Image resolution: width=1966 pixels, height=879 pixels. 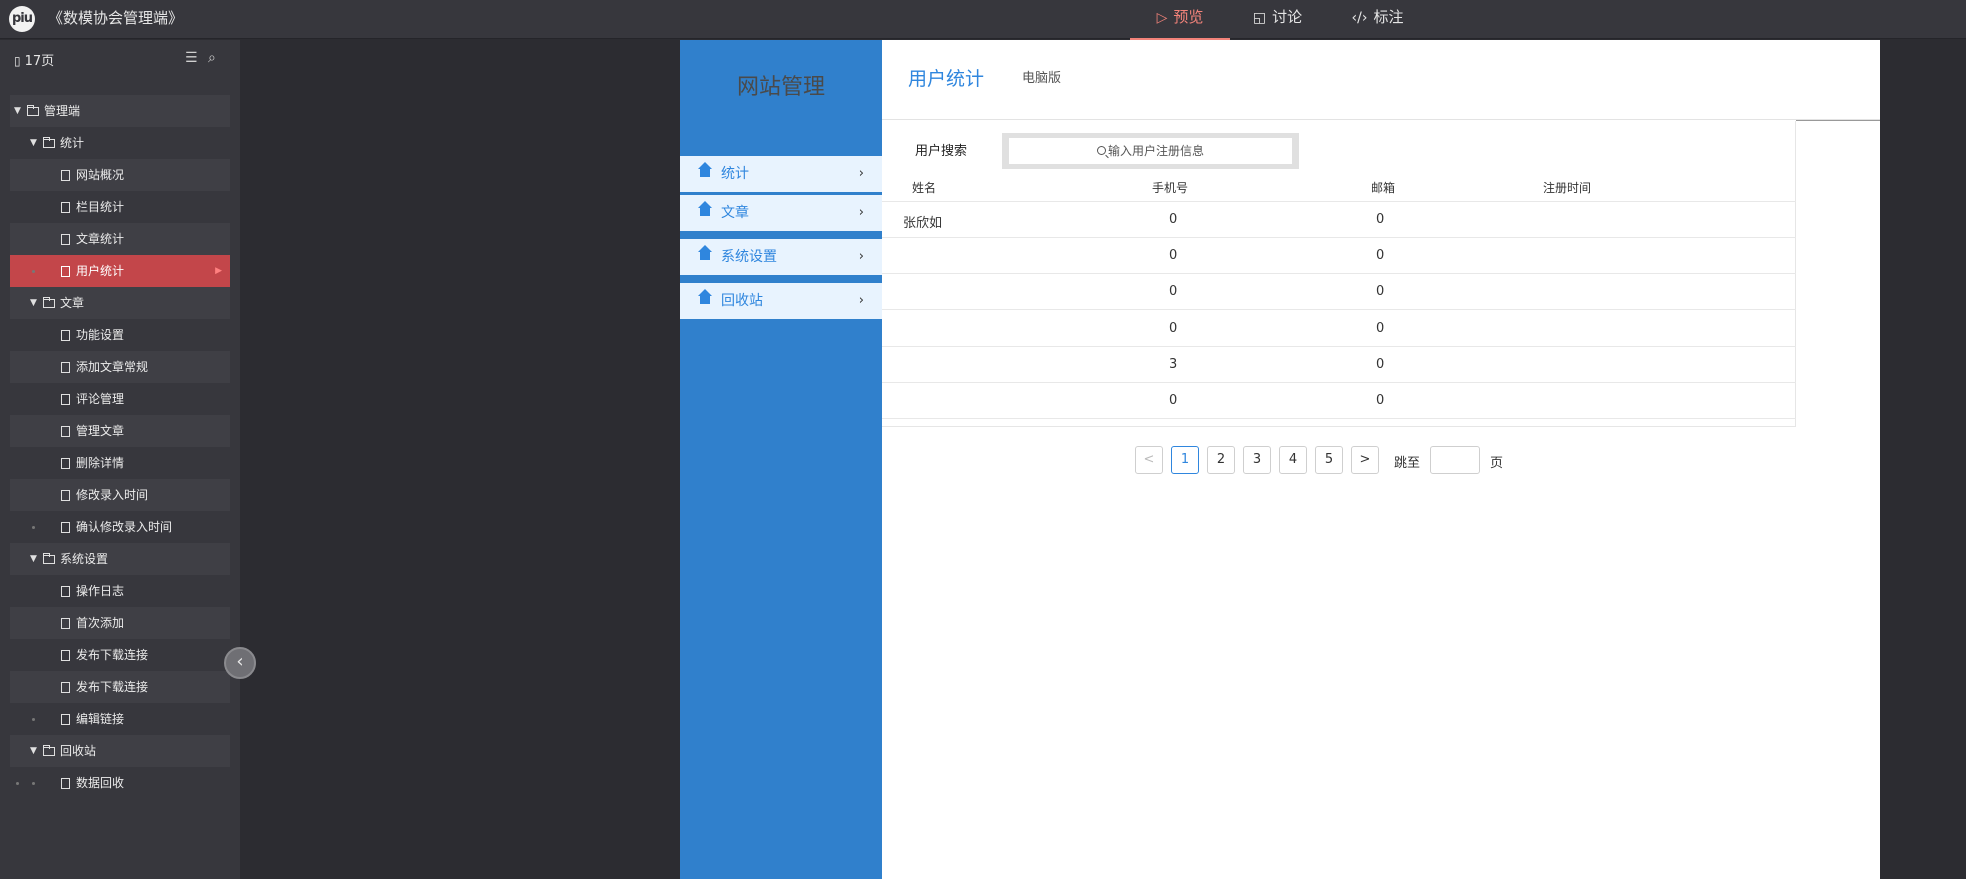 I want to click on menu-item-article: 文章 ›, so click(x=781, y=213).